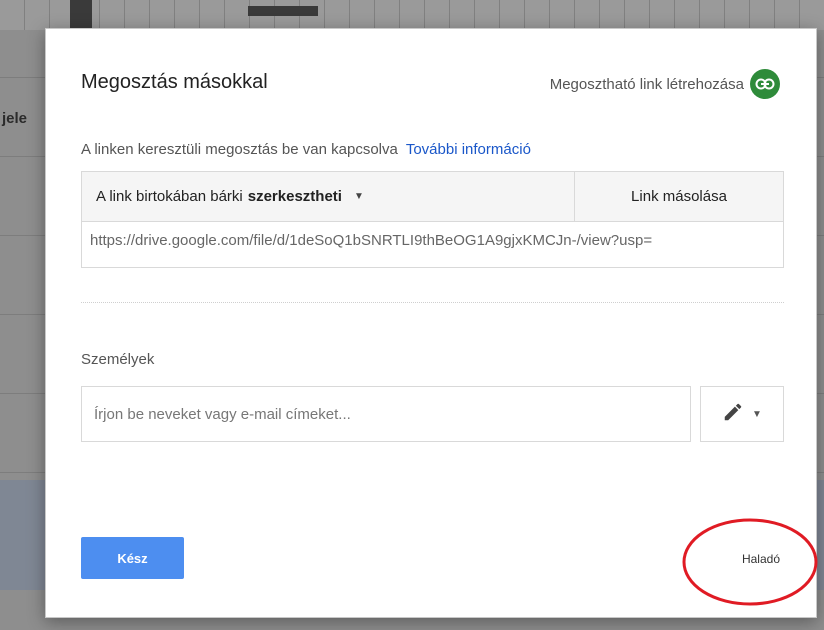  What do you see at coordinates (679, 196) in the screenshot?
I see `copy-link-button: Link másolása` at bounding box center [679, 196].